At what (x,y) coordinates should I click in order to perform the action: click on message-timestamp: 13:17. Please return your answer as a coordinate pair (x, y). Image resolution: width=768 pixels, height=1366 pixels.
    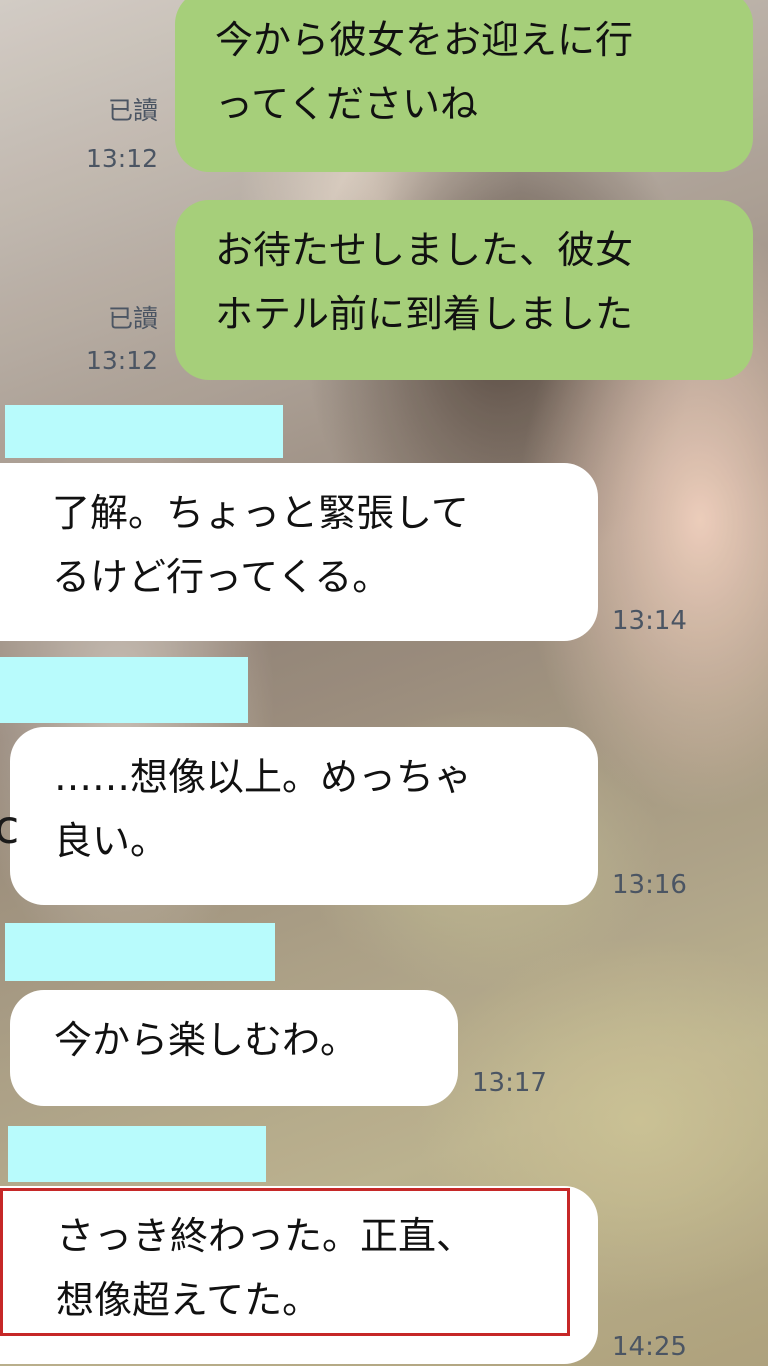
    Looking at the image, I should click on (509, 1083).